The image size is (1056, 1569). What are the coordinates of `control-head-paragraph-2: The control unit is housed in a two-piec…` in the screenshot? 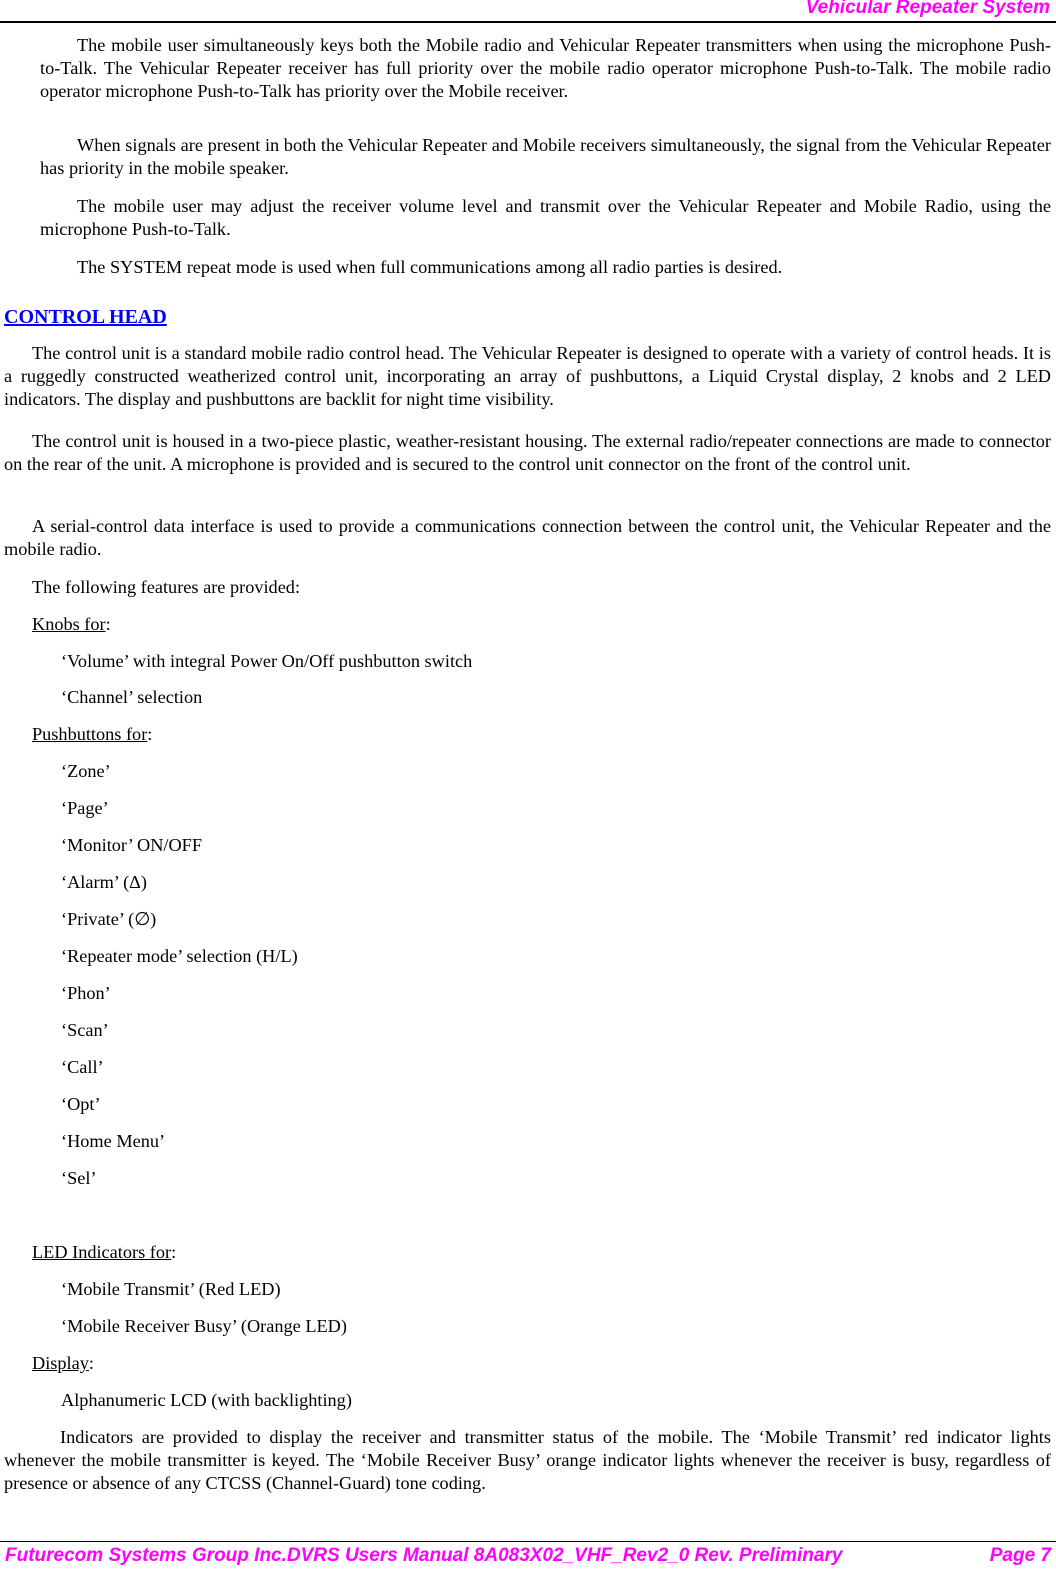 It's located at (527, 452).